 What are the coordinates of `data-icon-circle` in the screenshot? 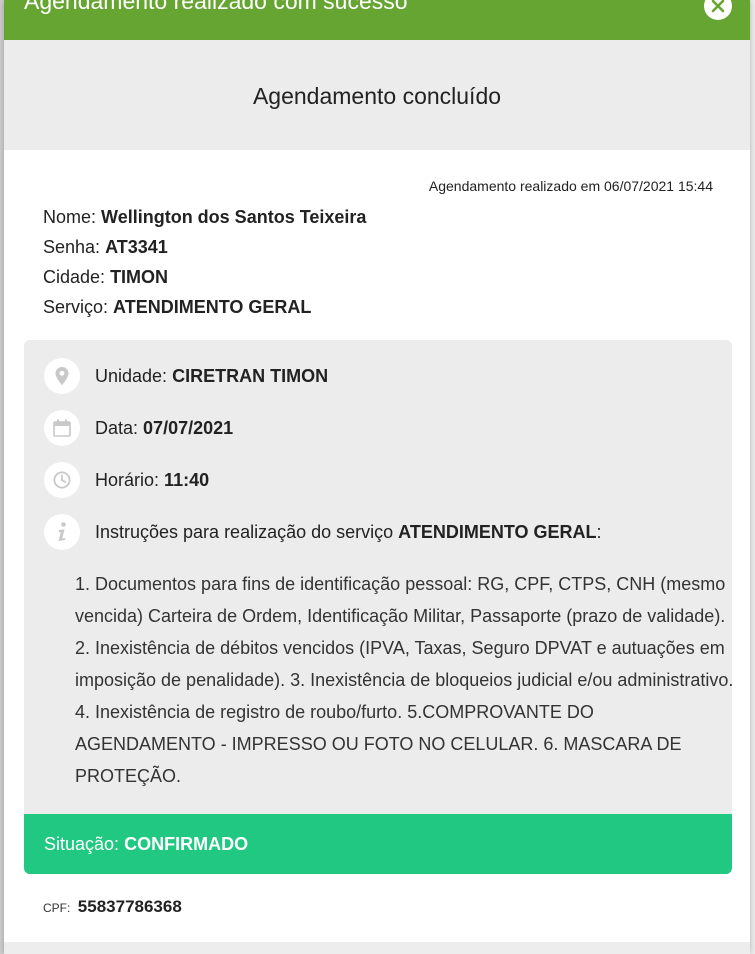 It's located at (62, 428).